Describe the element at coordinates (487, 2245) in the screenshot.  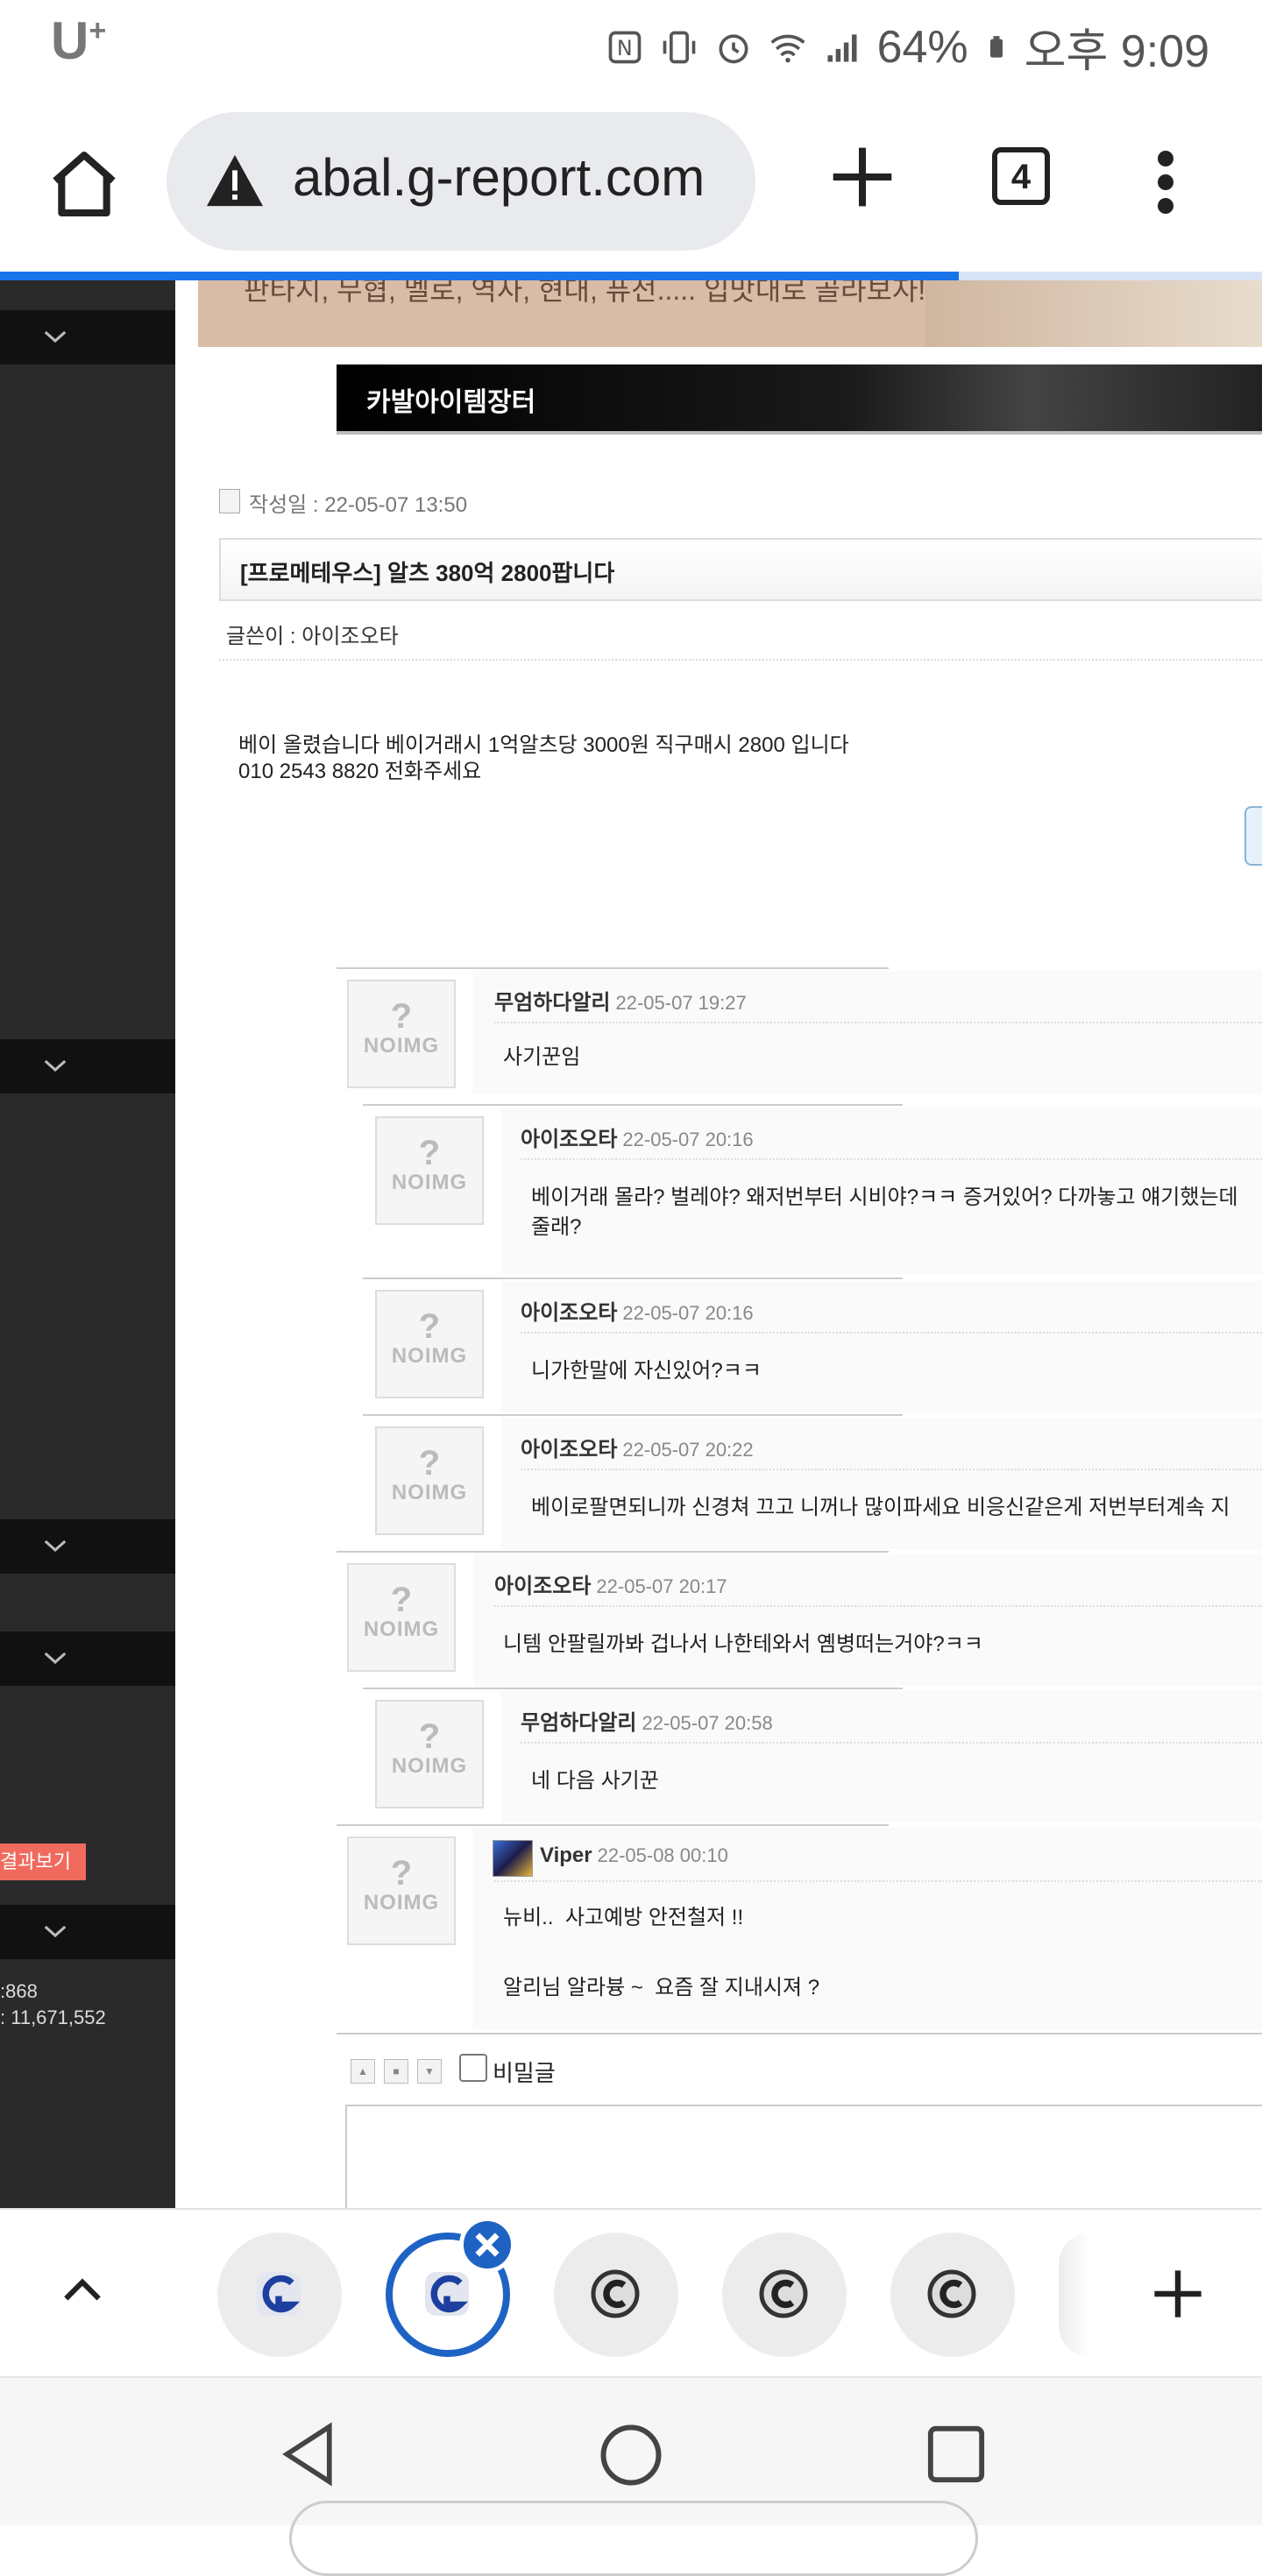
I see `close-tab-icon` at that location.